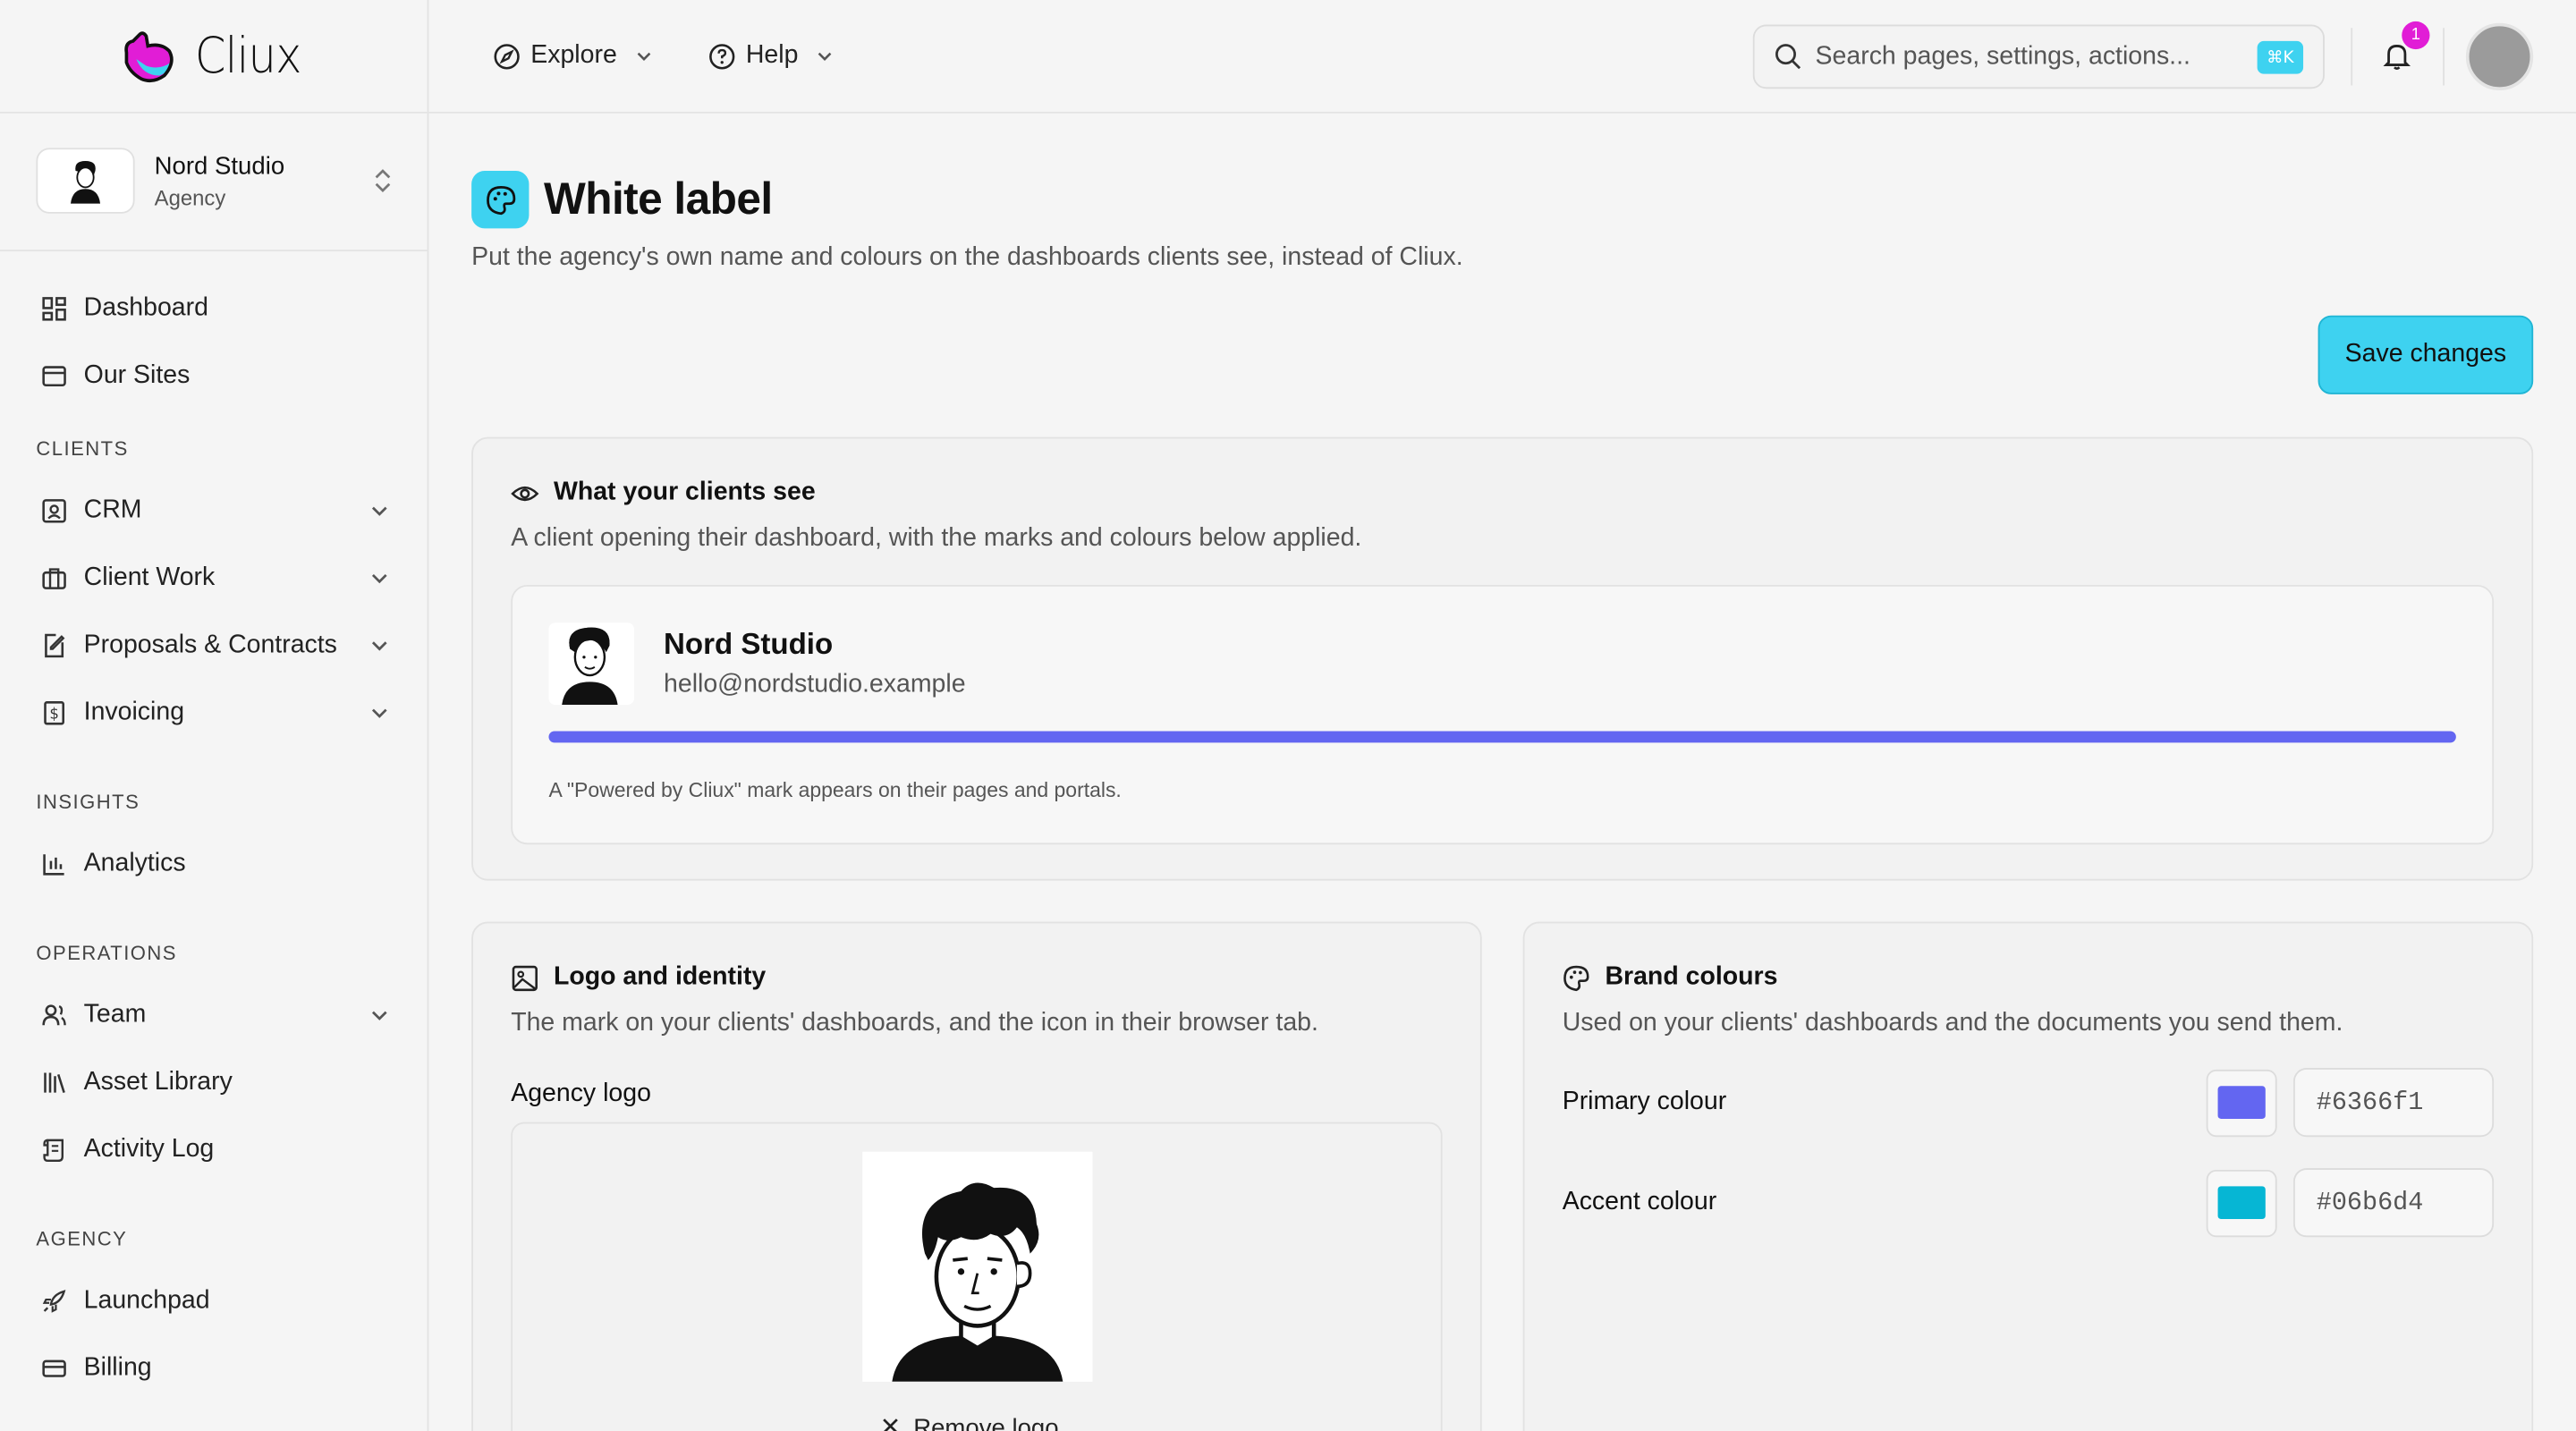 Image resolution: width=2576 pixels, height=1431 pixels. Describe the element at coordinates (2394, 1103) in the screenshot. I see `primary-colour-input` at that location.